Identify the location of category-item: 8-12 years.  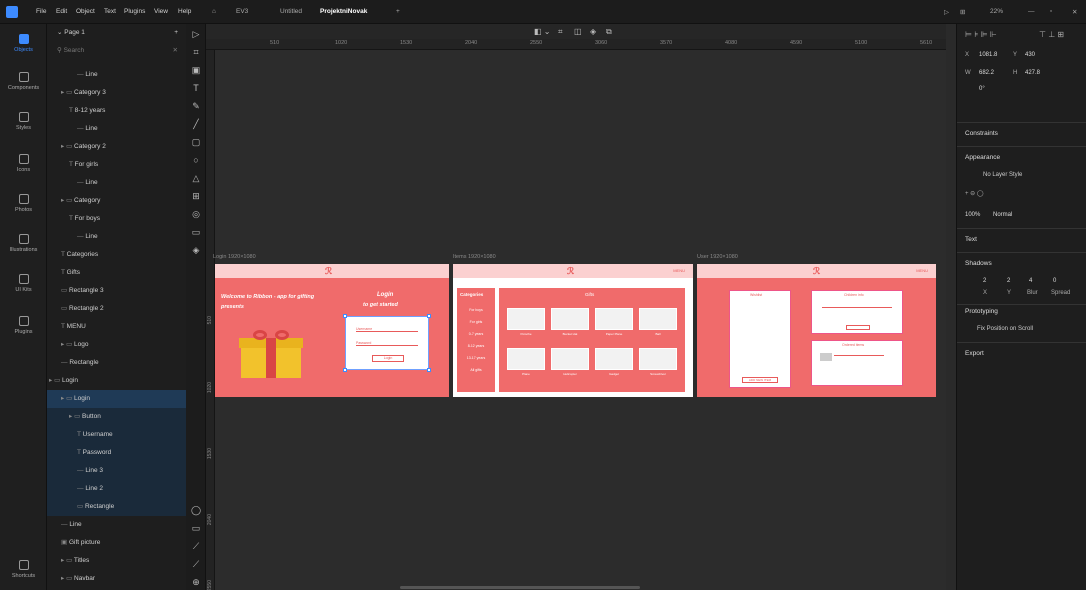
(476, 346).